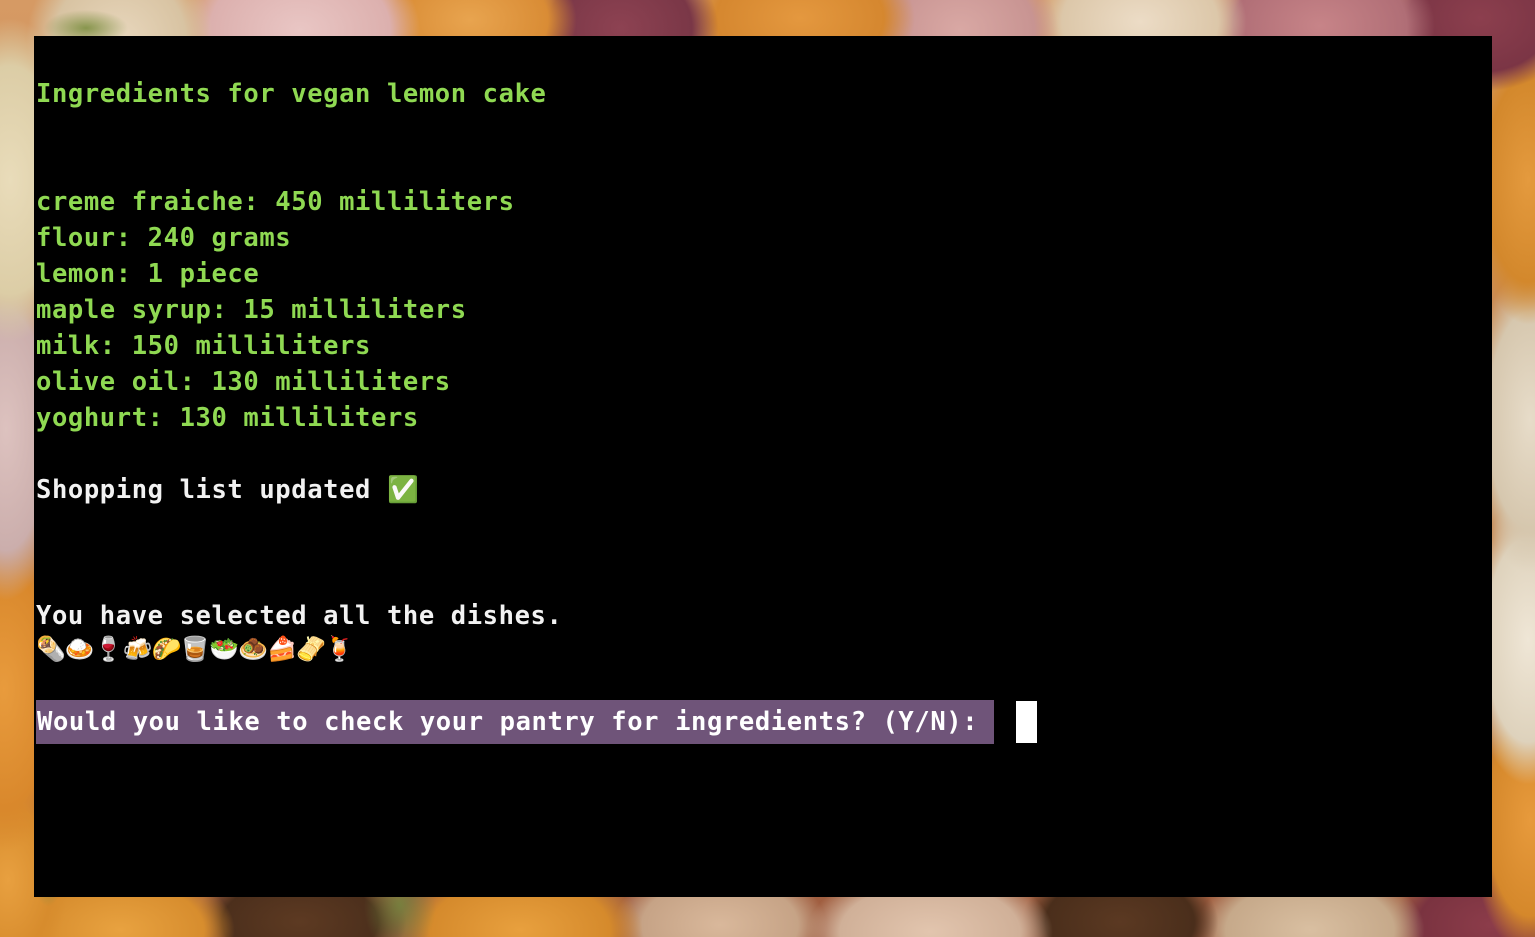 This screenshot has height=937, width=1535. I want to click on selection-confirmation: You have selected all the dishes., so click(299, 616).